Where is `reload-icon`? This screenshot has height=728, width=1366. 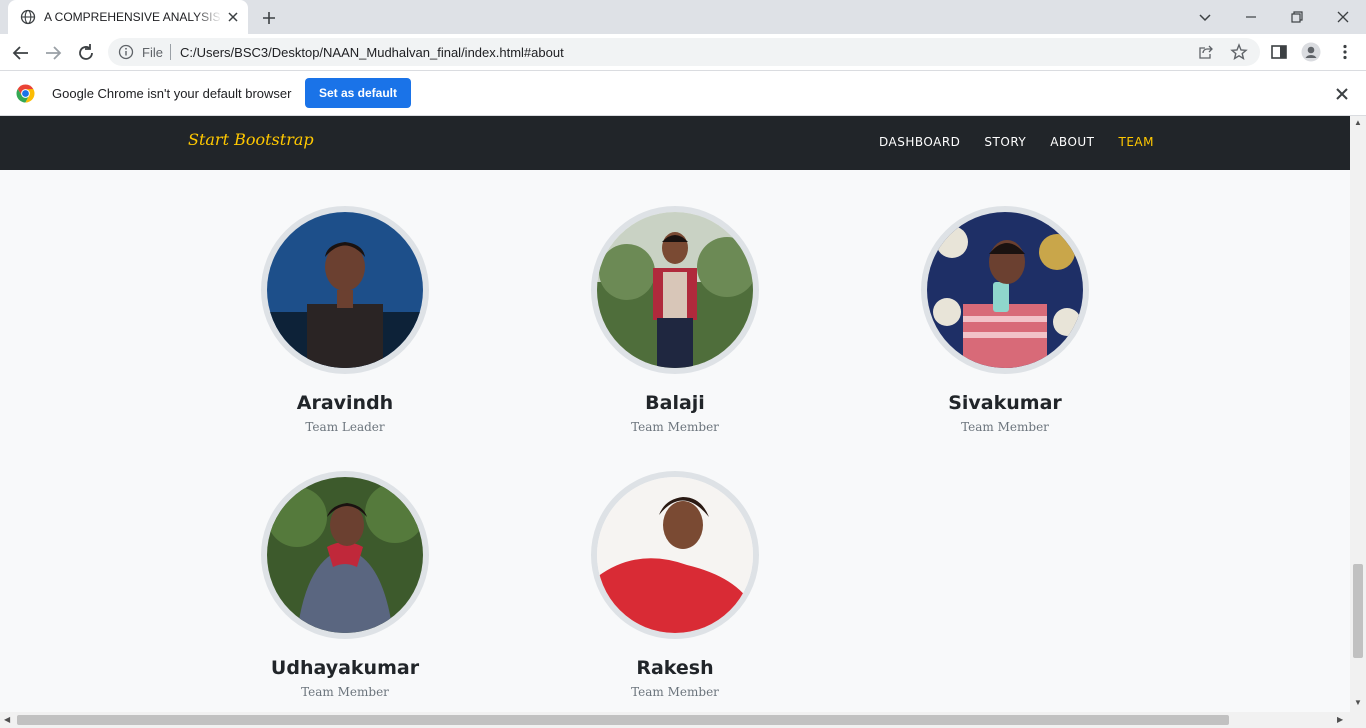 reload-icon is located at coordinates (86, 53).